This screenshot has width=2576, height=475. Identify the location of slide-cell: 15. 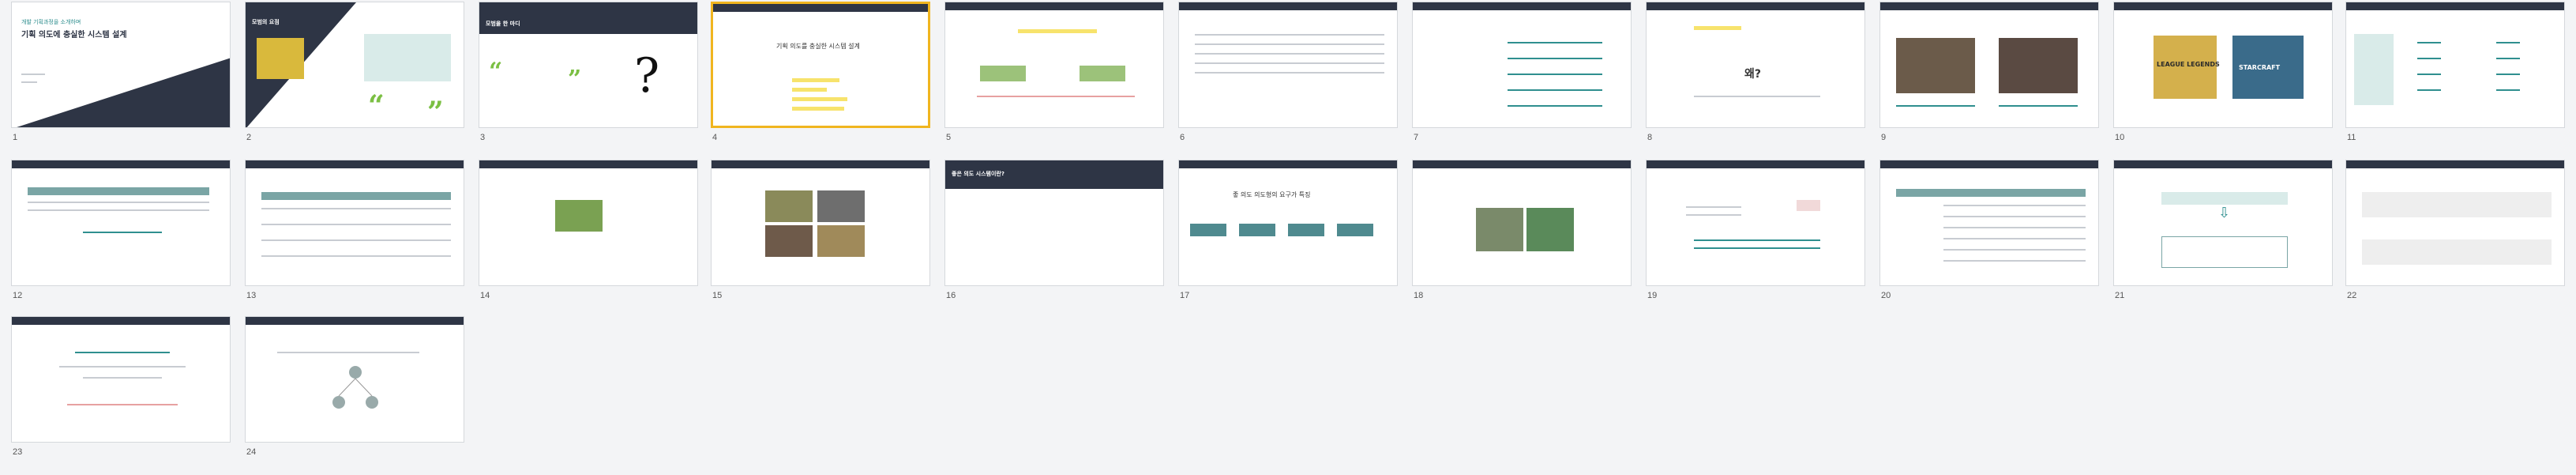
(820, 230).